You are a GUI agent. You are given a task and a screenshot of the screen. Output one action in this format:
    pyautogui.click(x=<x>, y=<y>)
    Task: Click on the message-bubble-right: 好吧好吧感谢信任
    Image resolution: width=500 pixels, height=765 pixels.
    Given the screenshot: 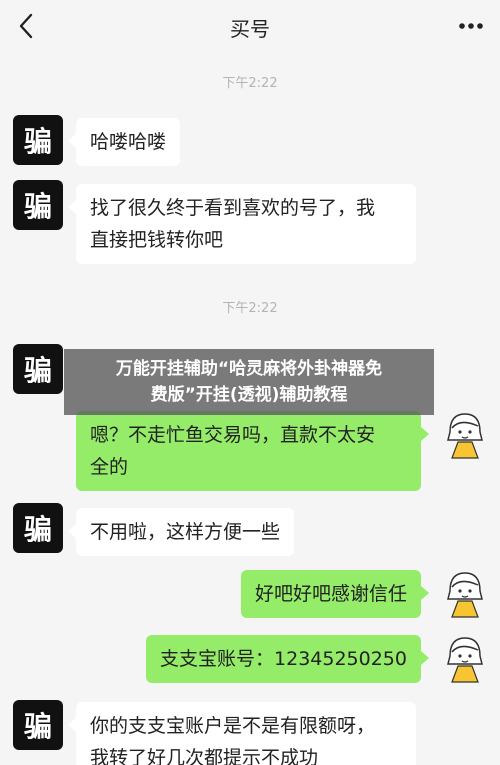 What is the action you would take?
    pyautogui.click(x=335, y=594)
    